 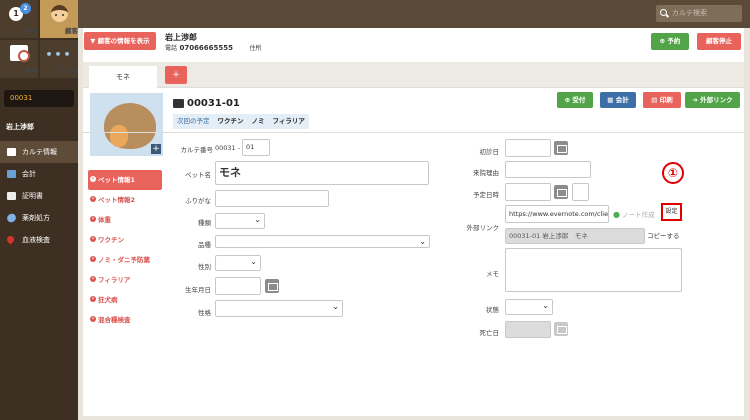 I want to click on accounting-button-label: 会計, so click(x=622, y=100).